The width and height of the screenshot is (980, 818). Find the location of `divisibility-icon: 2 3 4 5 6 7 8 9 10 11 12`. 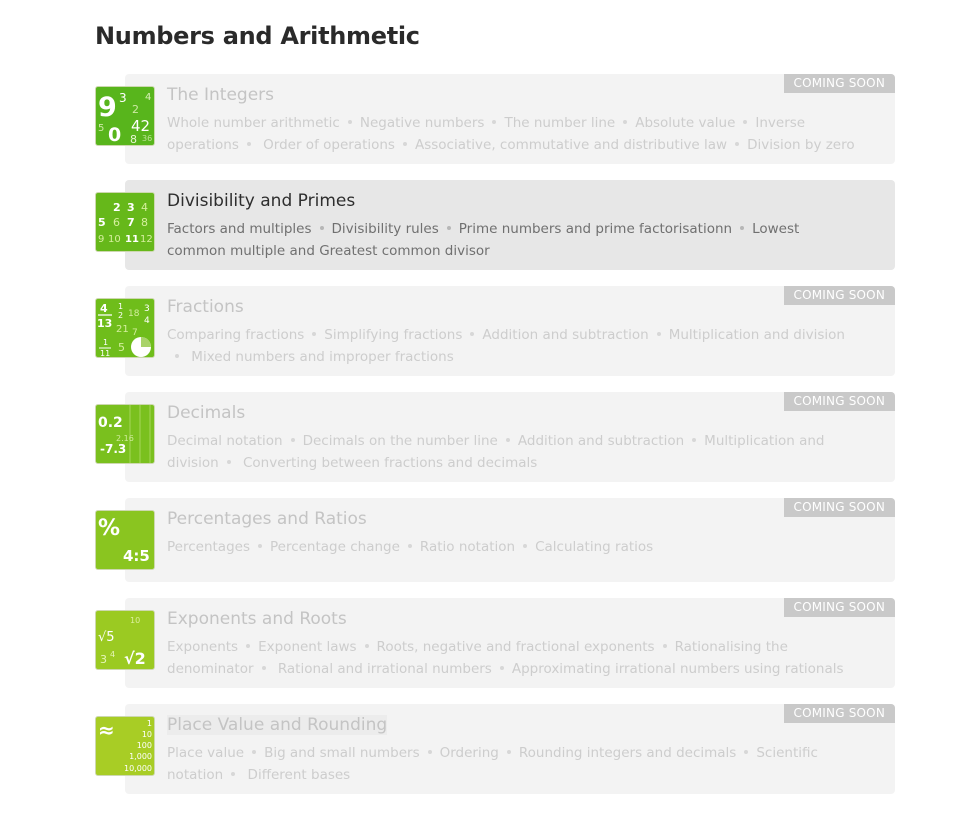

divisibility-icon: 2 3 4 5 6 7 8 9 10 11 12 is located at coordinates (125, 222).